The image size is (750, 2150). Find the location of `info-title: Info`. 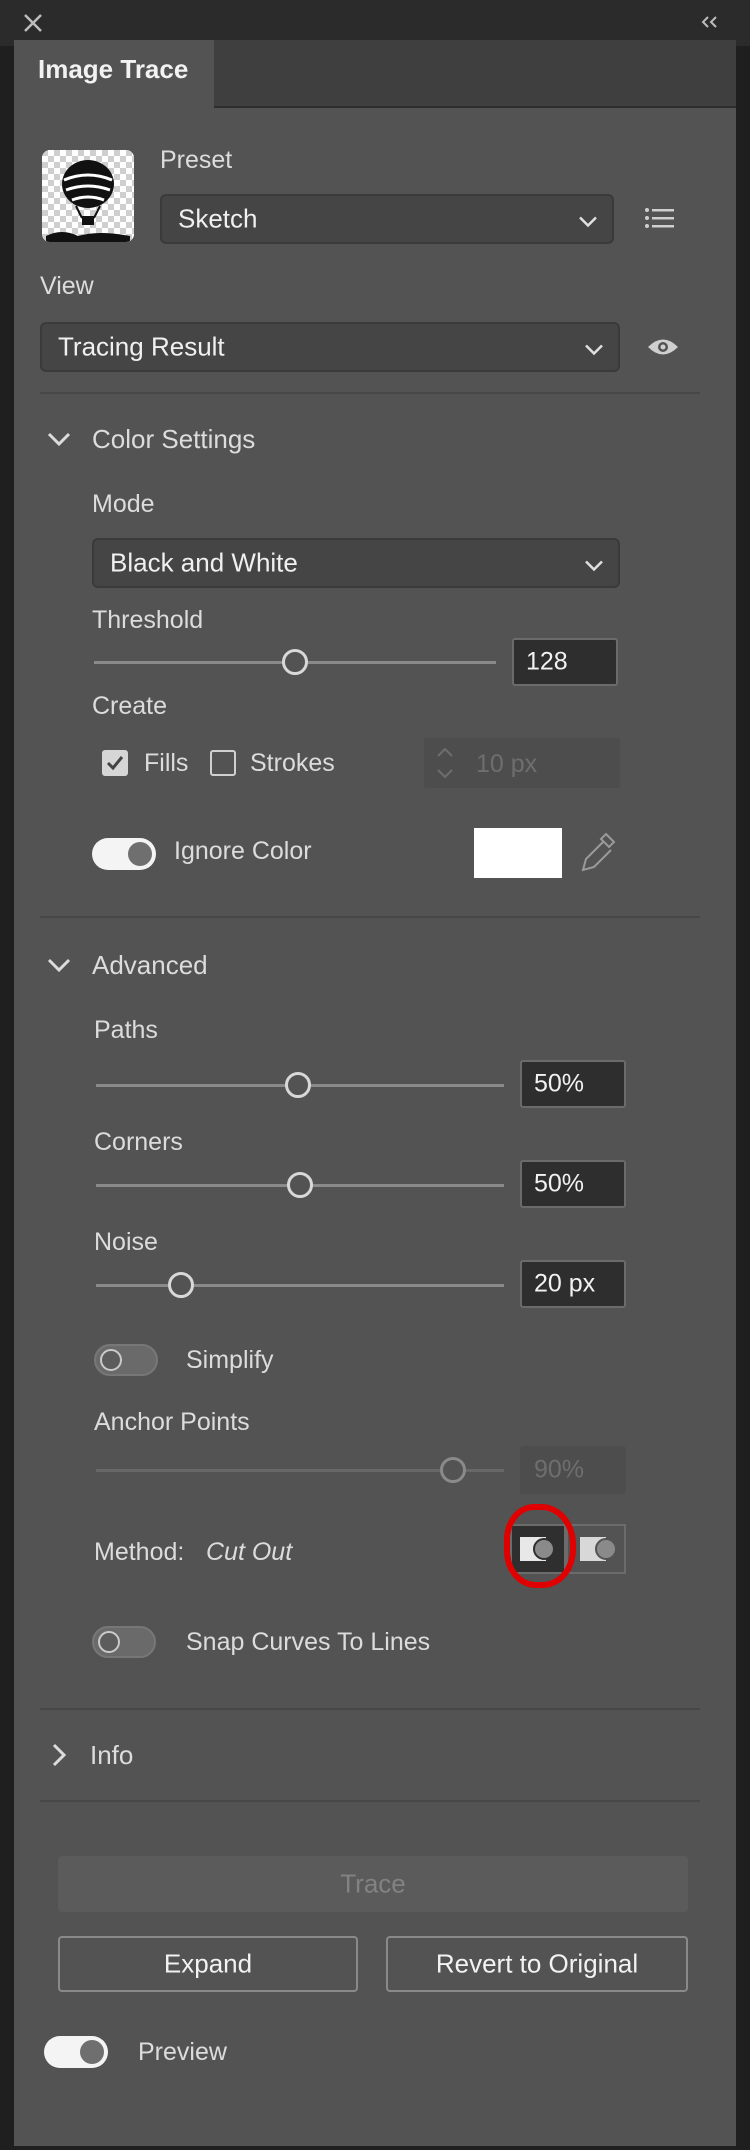

info-title: Info is located at coordinates (112, 1755).